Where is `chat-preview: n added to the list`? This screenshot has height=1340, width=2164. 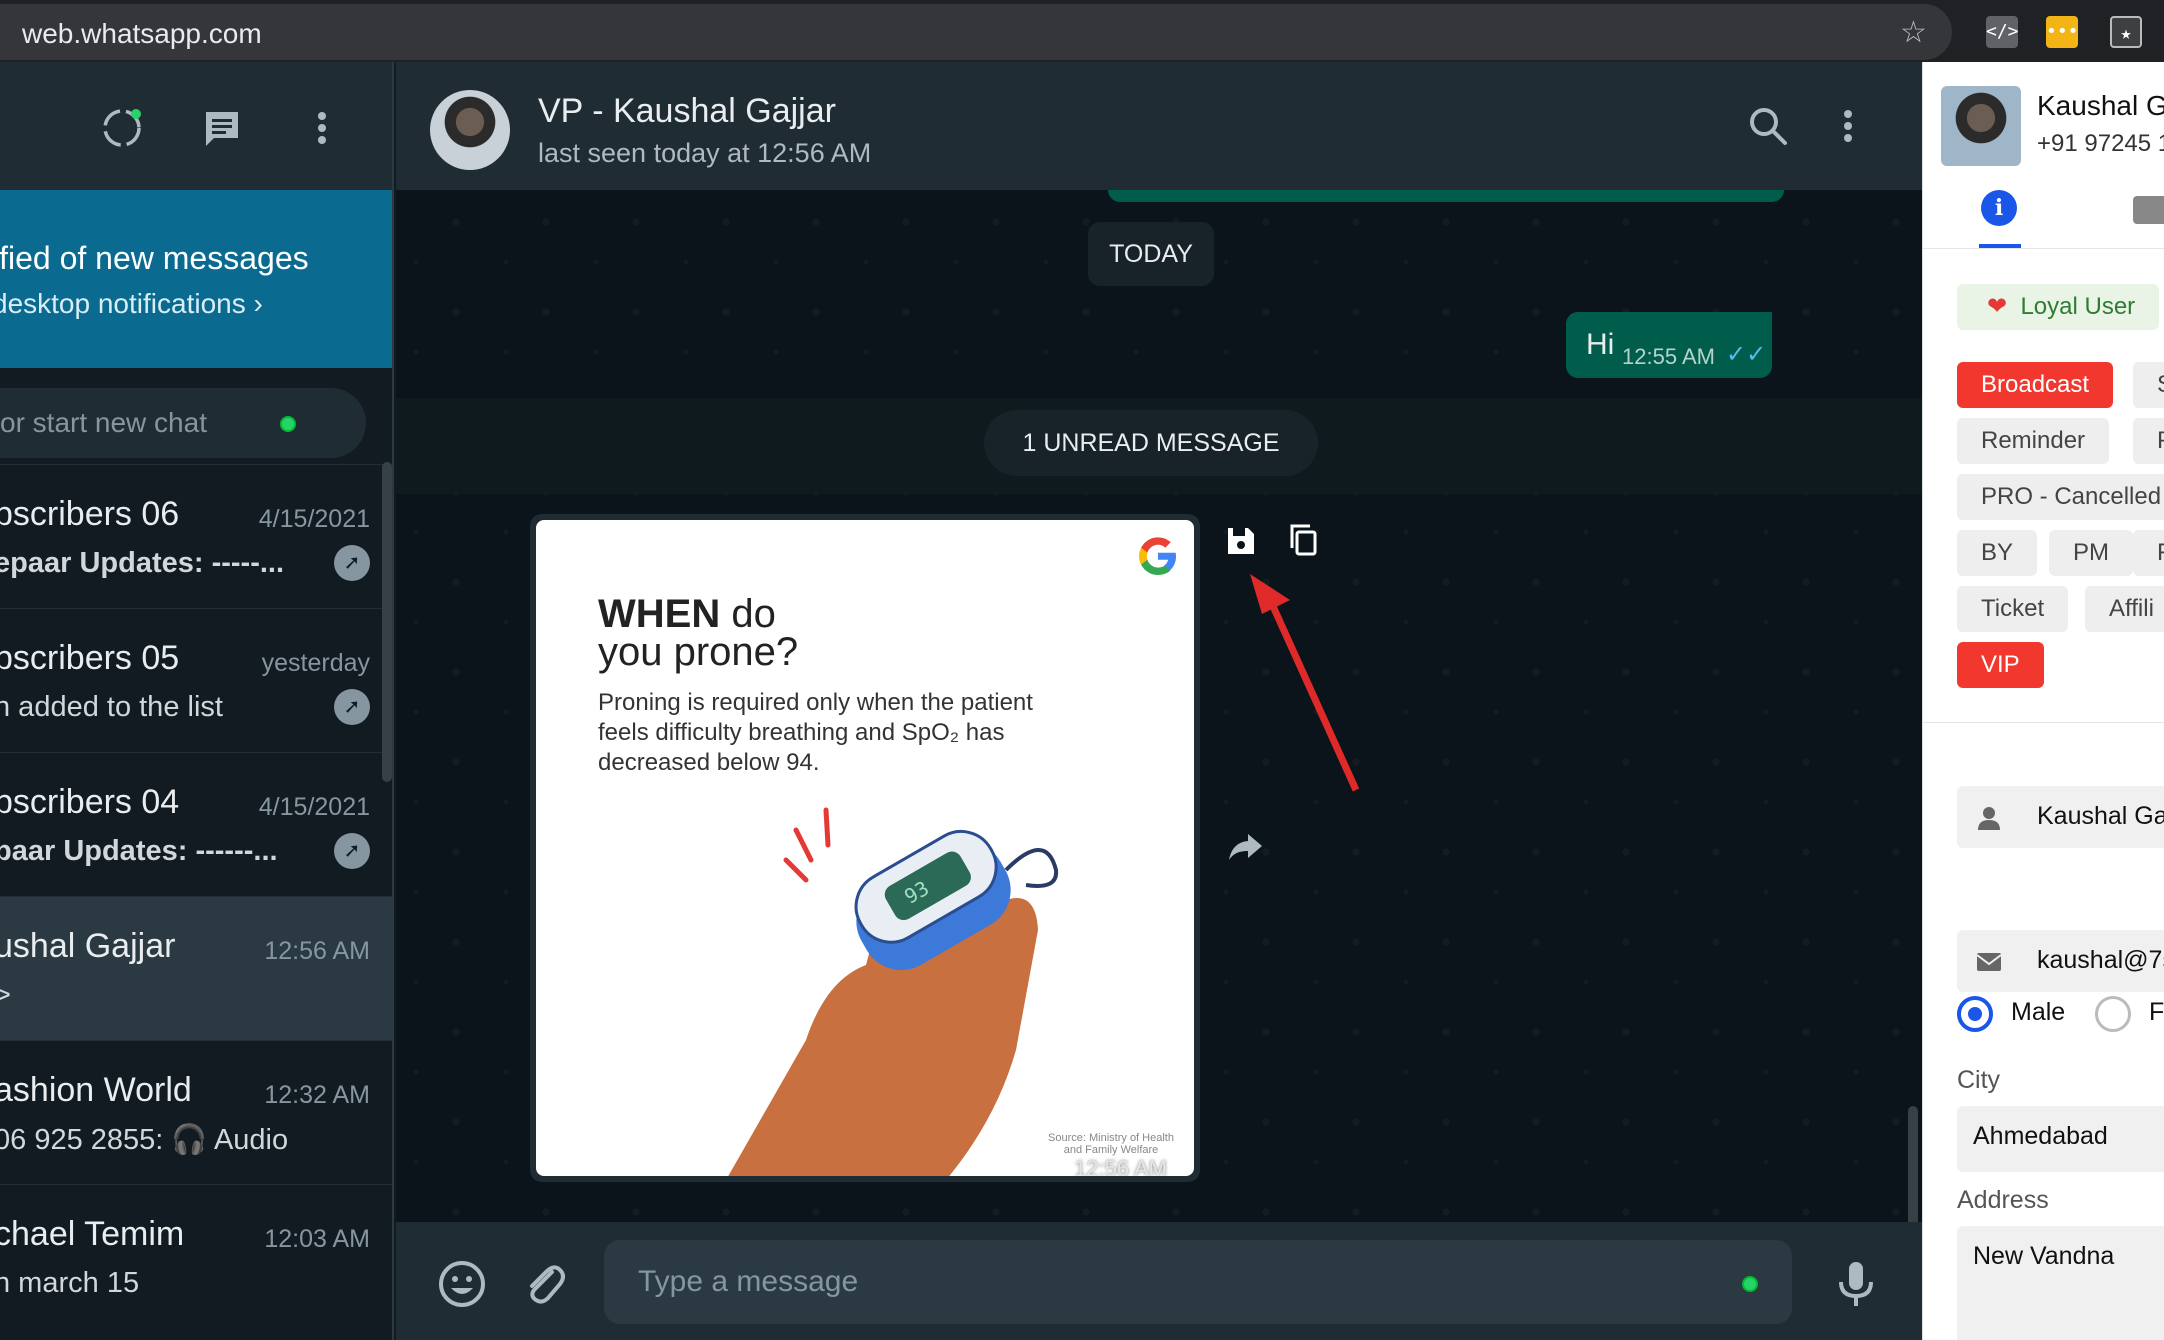 chat-preview: n added to the list is located at coordinates (111, 707).